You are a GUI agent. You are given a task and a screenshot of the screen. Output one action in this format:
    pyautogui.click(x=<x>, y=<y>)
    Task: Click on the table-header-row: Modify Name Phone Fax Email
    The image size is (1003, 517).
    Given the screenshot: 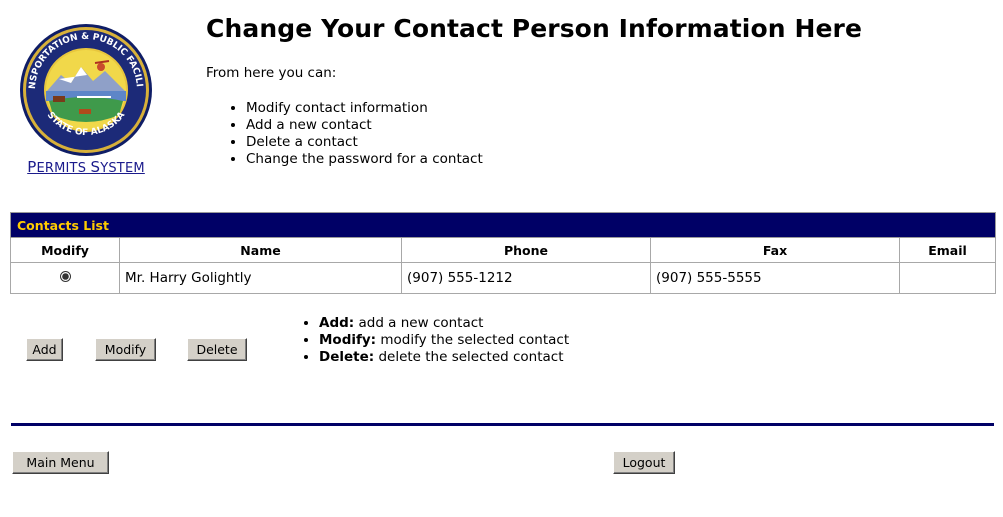 What is the action you would take?
    pyautogui.click(x=503, y=250)
    